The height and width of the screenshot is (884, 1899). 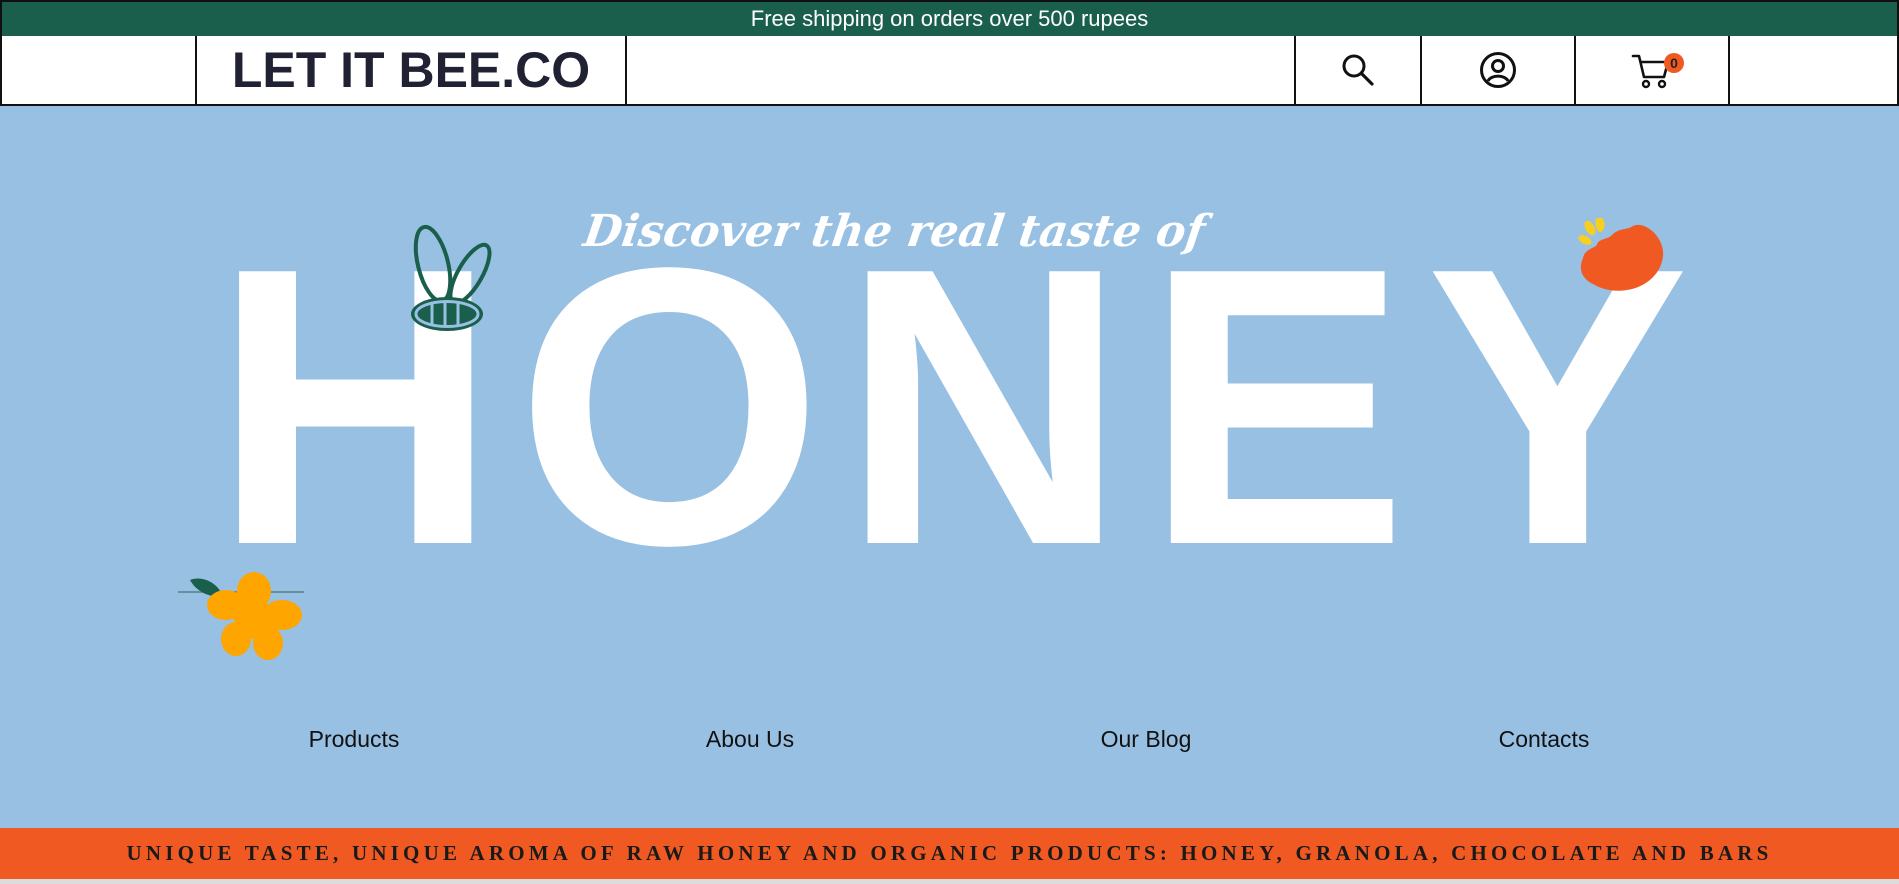 I want to click on yellow-flower-icon, so click(x=241, y=616).